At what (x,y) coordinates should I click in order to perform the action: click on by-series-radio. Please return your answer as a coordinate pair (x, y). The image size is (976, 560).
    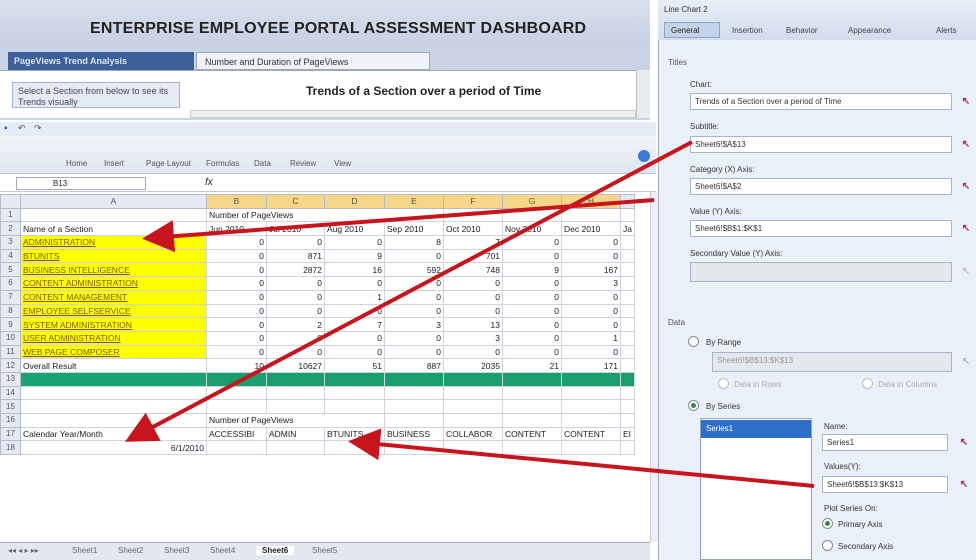
    Looking at the image, I should click on (693, 405).